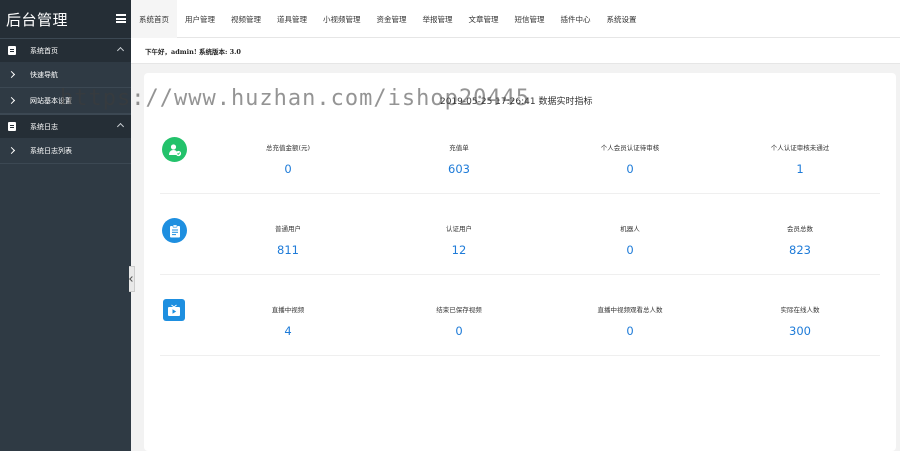 This screenshot has height=451, width=900. What do you see at coordinates (65, 126) in the screenshot?
I see `sidebar-group-logs: 系统日志` at bounding box center [65, 126].